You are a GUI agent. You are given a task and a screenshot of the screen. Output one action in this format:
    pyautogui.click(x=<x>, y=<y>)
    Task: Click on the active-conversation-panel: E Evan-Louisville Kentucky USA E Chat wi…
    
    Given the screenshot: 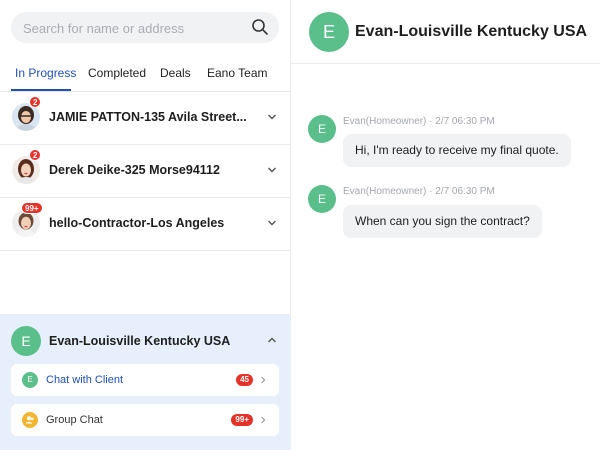 What is the action you would take?
    pyautogui.click(x=145, y=382)
    